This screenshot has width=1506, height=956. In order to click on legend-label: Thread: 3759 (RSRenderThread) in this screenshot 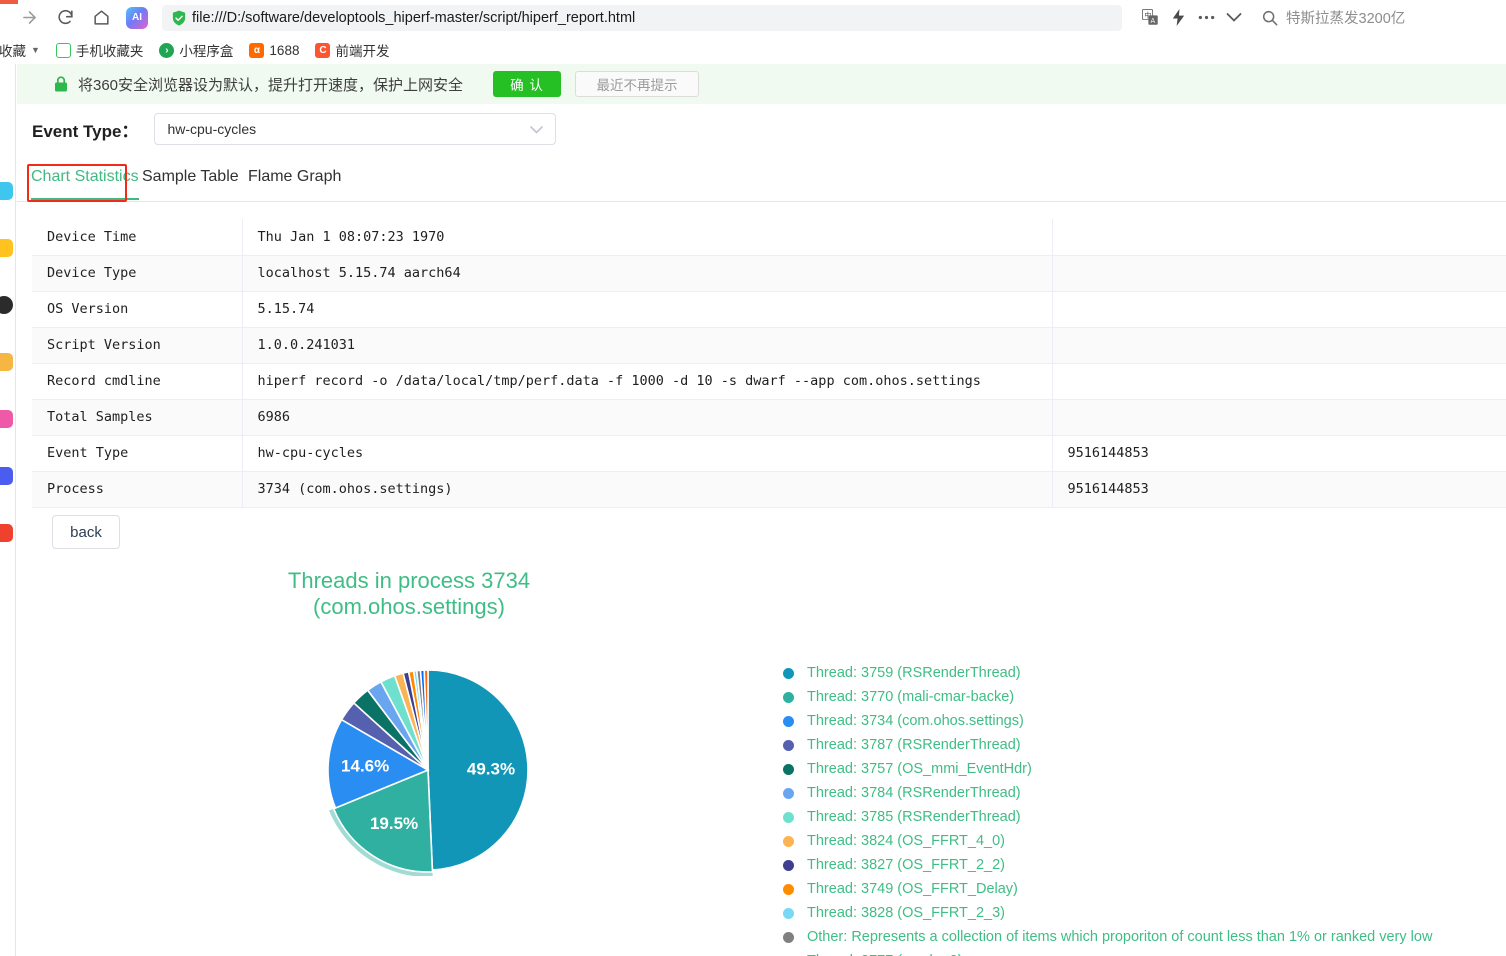, I will do `click(914, 673)`.